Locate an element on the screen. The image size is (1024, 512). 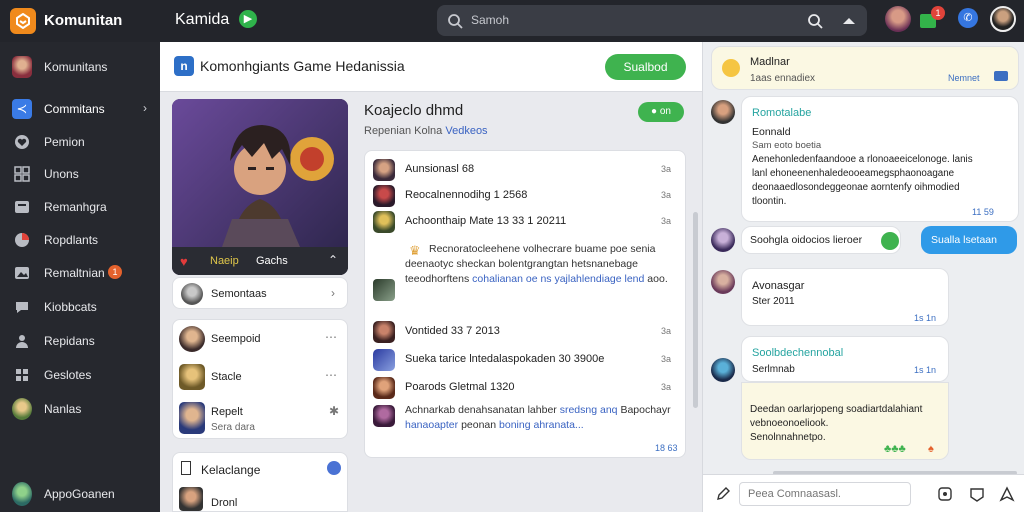
inbox-icon is located at coordinates (22, 207).